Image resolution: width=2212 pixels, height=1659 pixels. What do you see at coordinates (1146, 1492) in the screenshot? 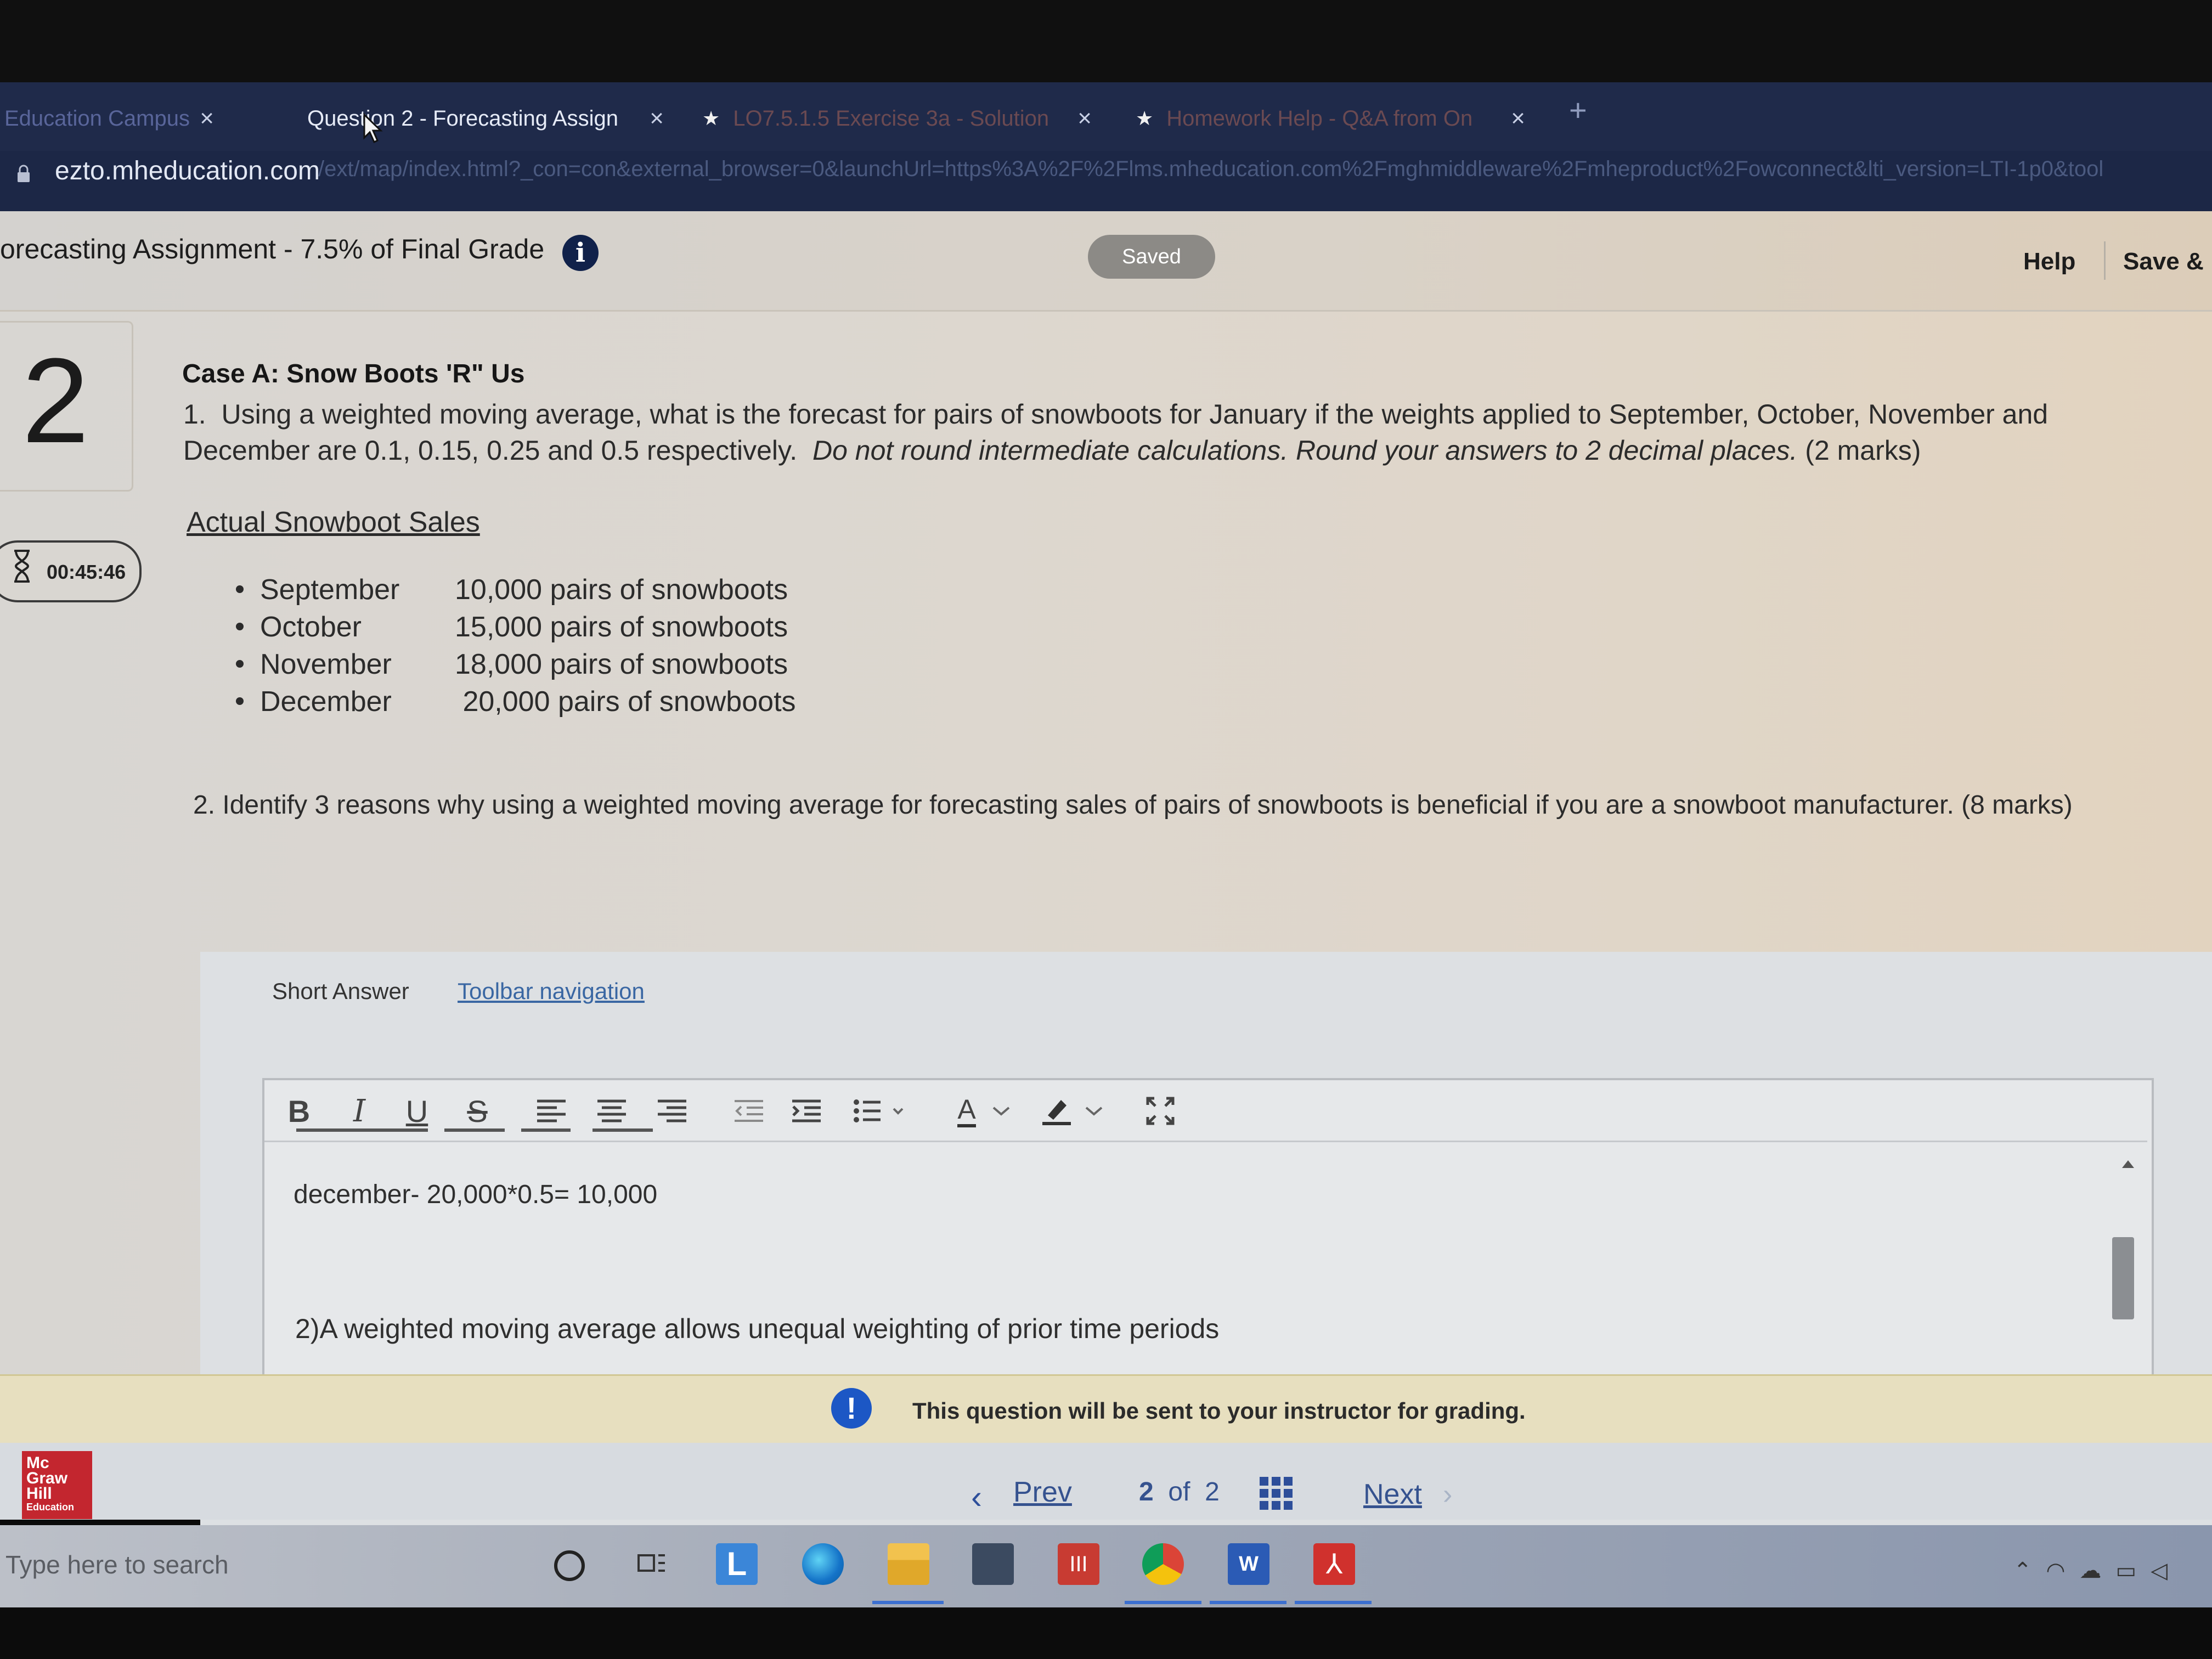
I see `page-current: 2` at bounding box center [1146, 1492].